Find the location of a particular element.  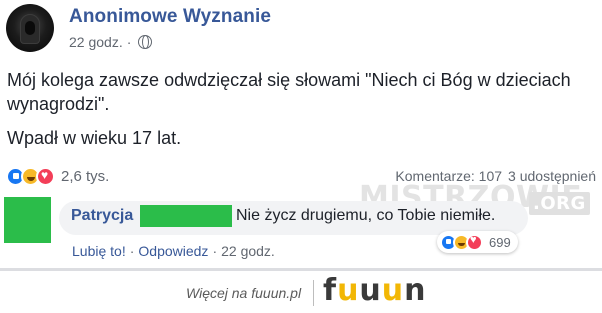

watermark-suffix: .ORG is located at coordinates (559, 203).